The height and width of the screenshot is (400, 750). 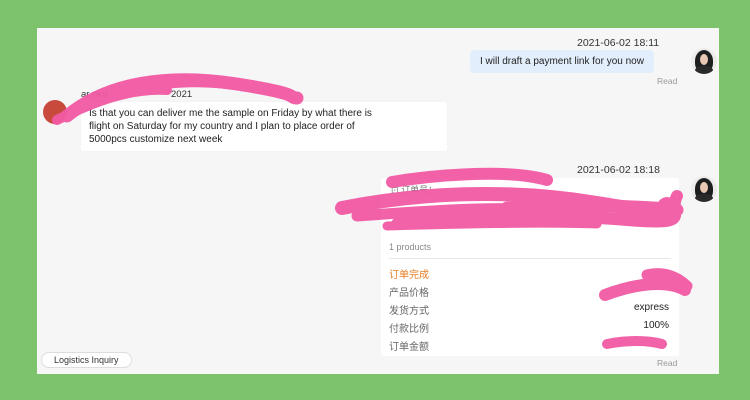 I want to click on sender-name: ar nku, so click(x=94, y=94).